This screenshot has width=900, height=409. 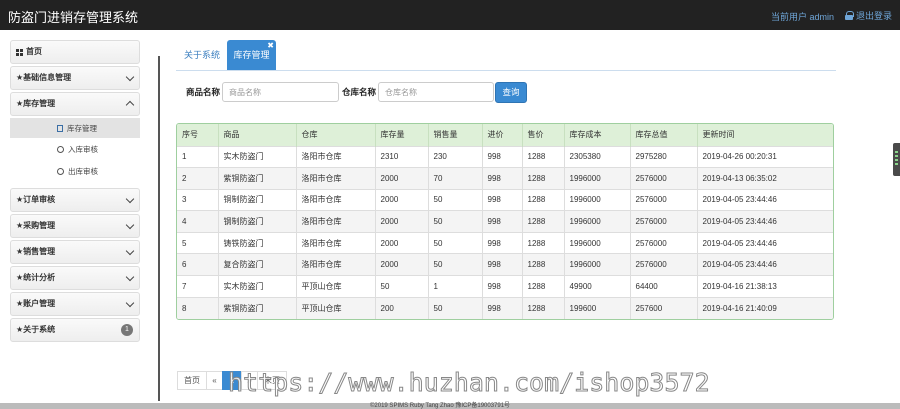 What do you see at coordinates (511, 92) in the screenshot?
I see `query-button: 查询` at bounding box center [511, 92].